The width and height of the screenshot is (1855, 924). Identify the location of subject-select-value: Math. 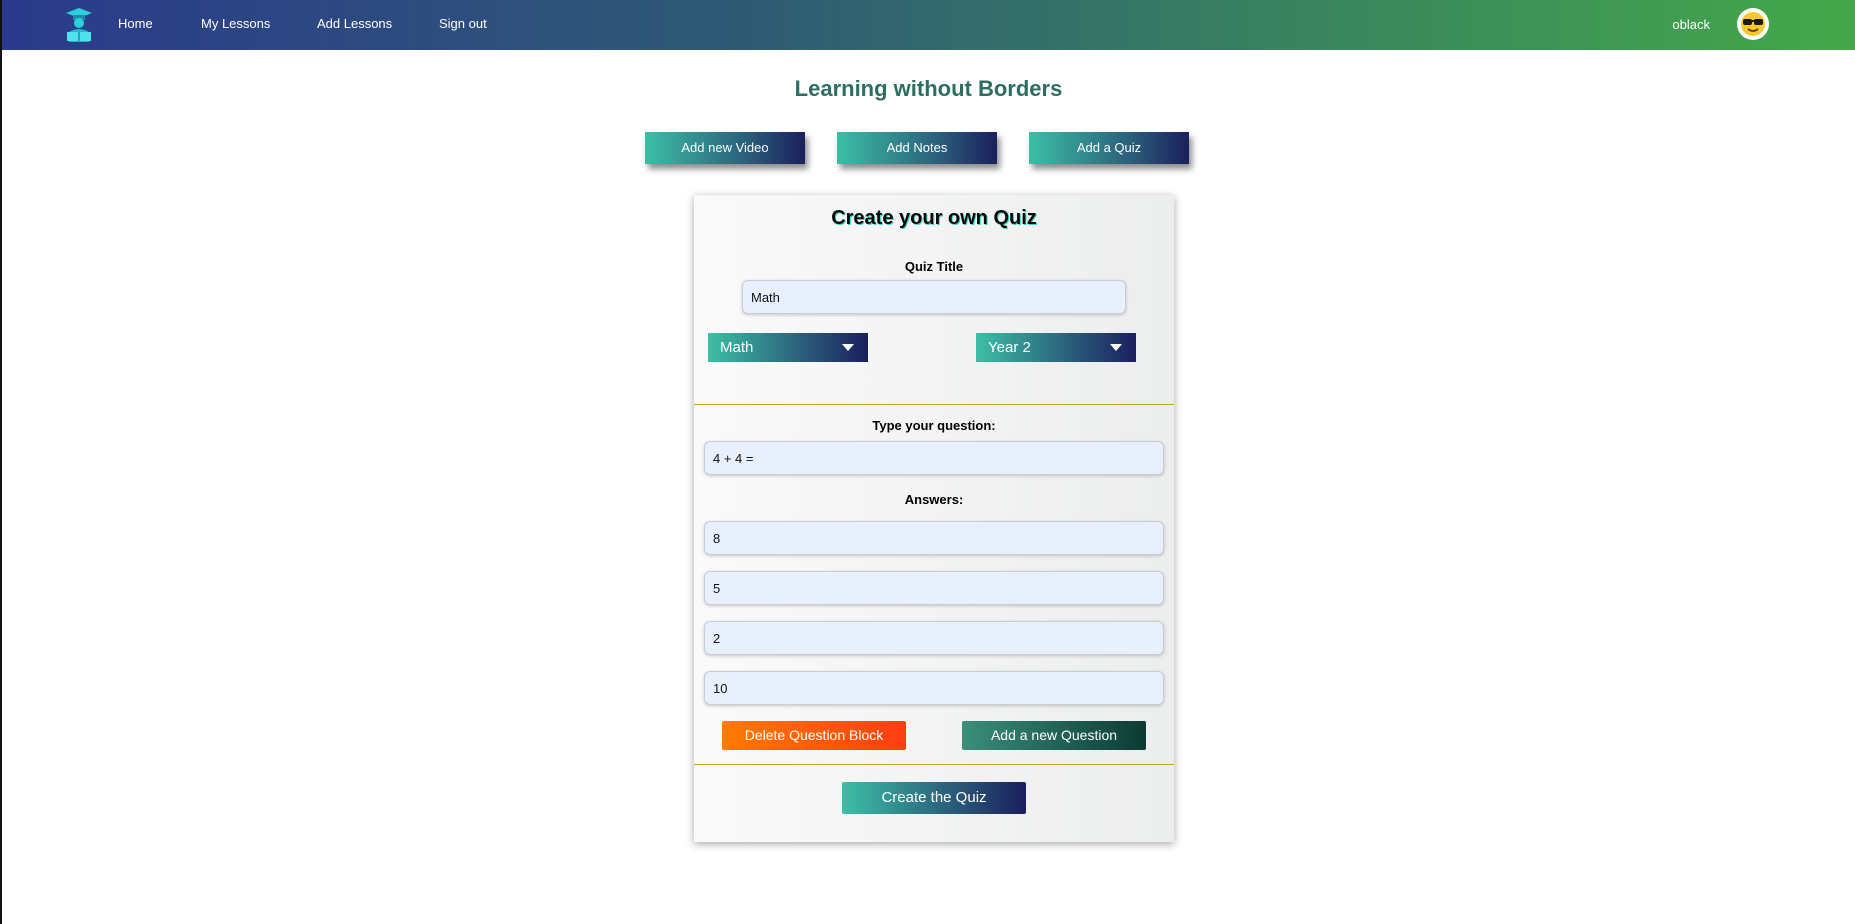
(737, 347).